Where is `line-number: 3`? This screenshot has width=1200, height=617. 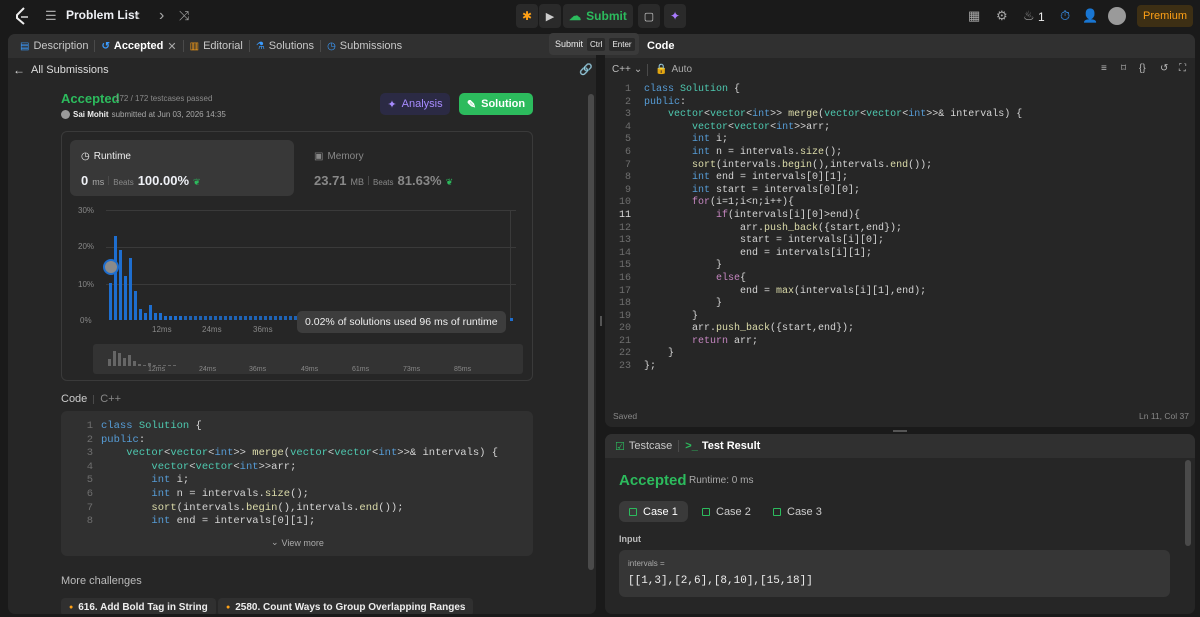
line-number: 3 is located at coordinates (627, 115).